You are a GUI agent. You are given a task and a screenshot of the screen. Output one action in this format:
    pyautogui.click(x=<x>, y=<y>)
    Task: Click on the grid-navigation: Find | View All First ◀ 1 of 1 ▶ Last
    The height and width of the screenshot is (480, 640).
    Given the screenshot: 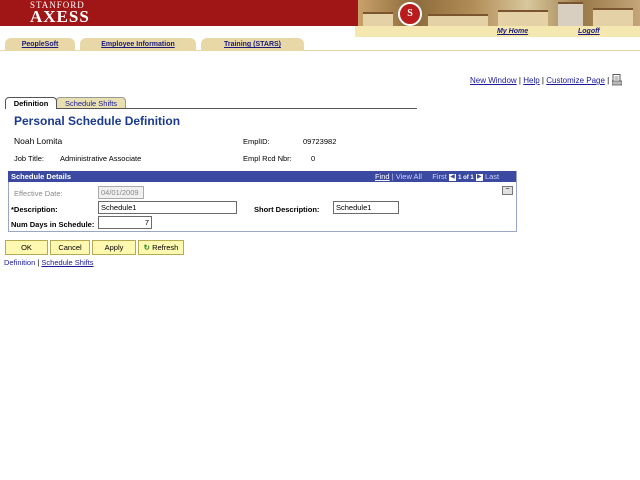 What is the action you would take?
    pyautogui.click(x=437, y=176)
    